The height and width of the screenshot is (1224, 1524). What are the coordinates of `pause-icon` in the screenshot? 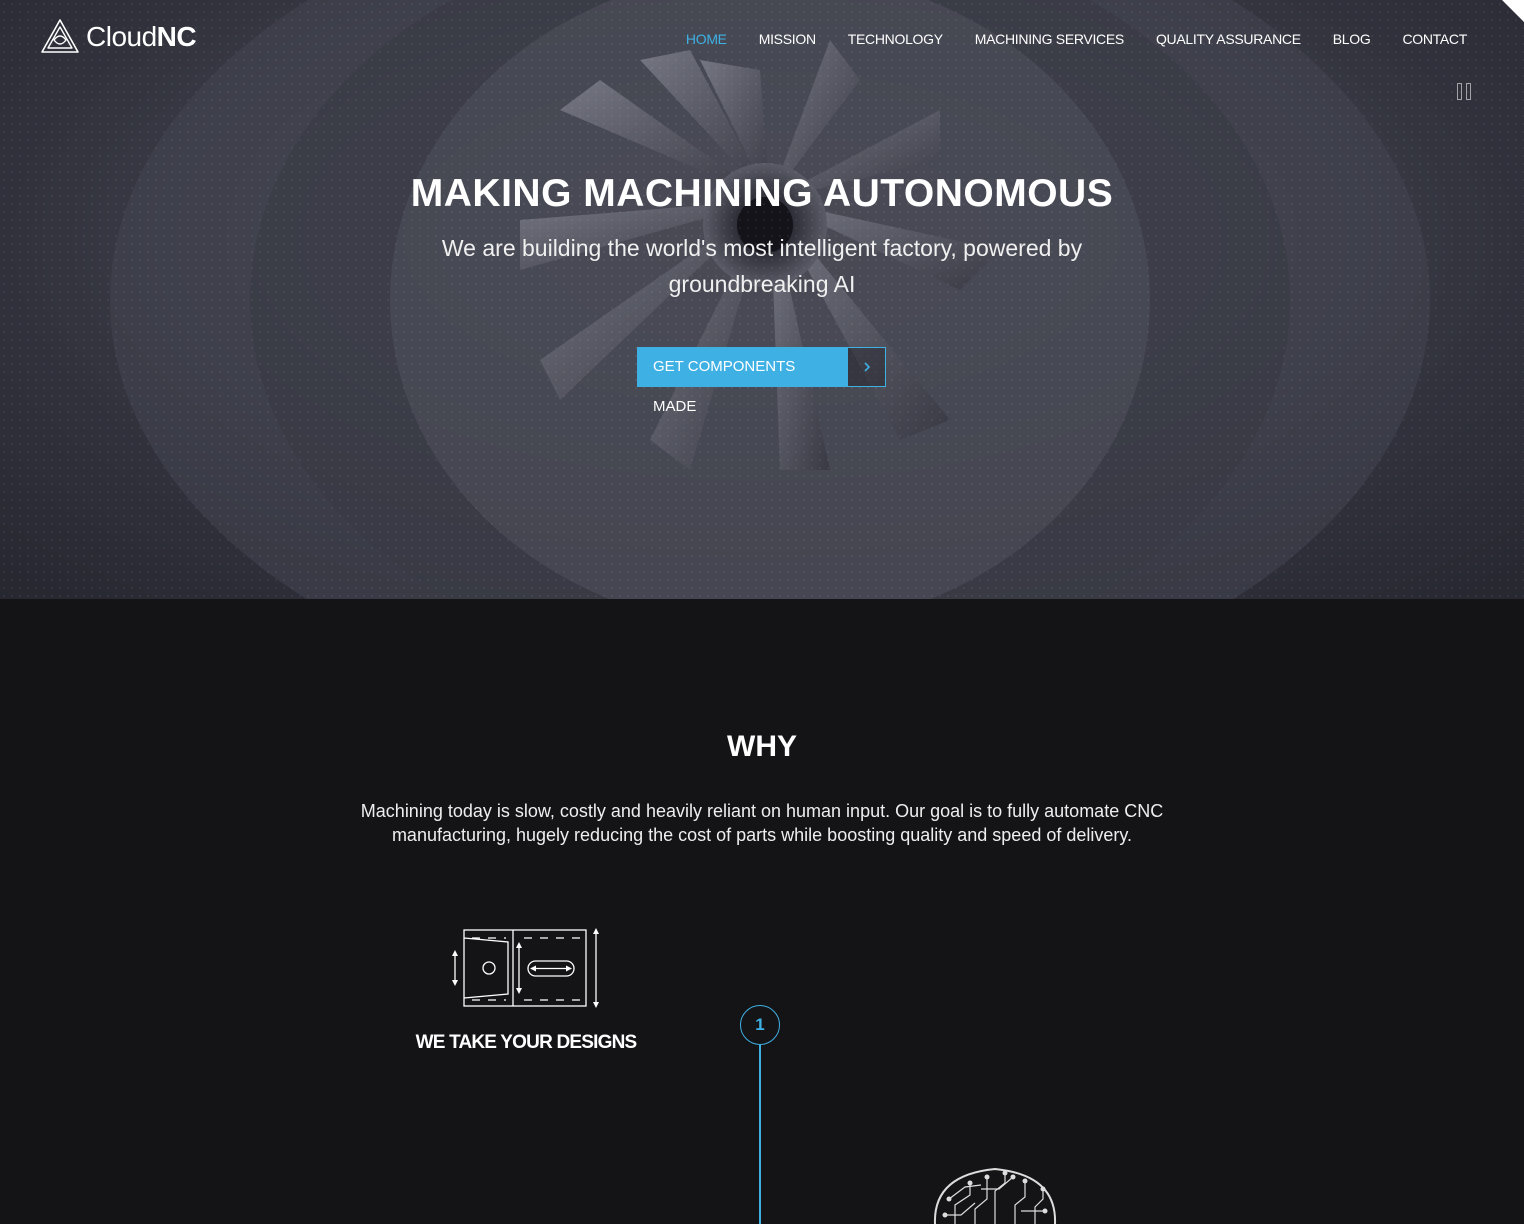 It's located at (1465, 92).